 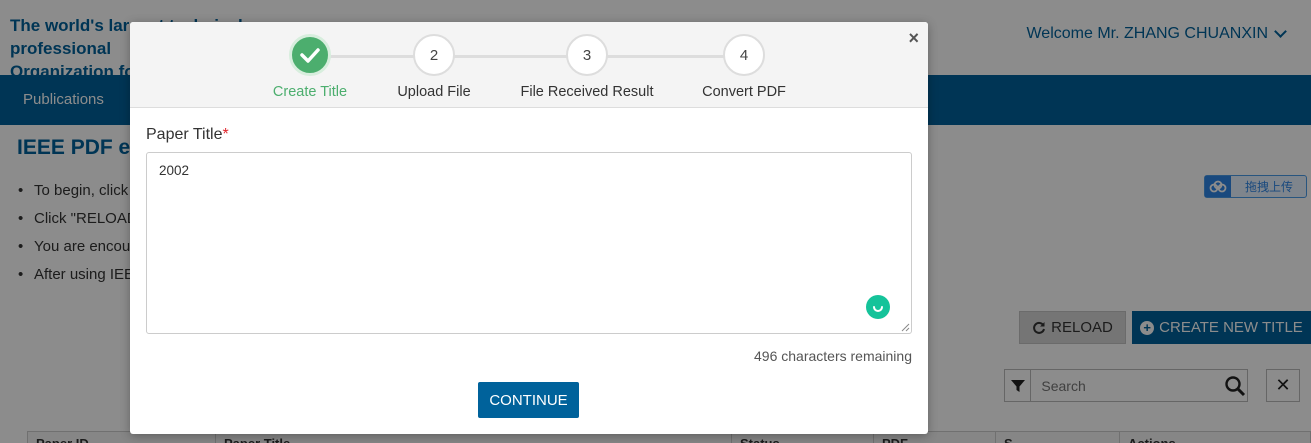 I want to click on paper-title-label-text: Paper Title, so click(x=184, y=134).